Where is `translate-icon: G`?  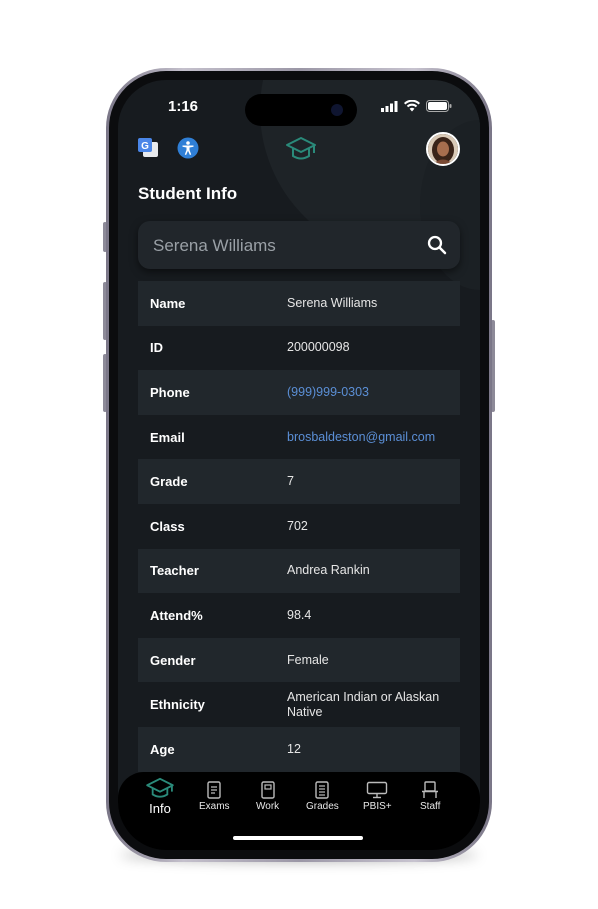 translate-icon: G is located at coordinates (148, 148).